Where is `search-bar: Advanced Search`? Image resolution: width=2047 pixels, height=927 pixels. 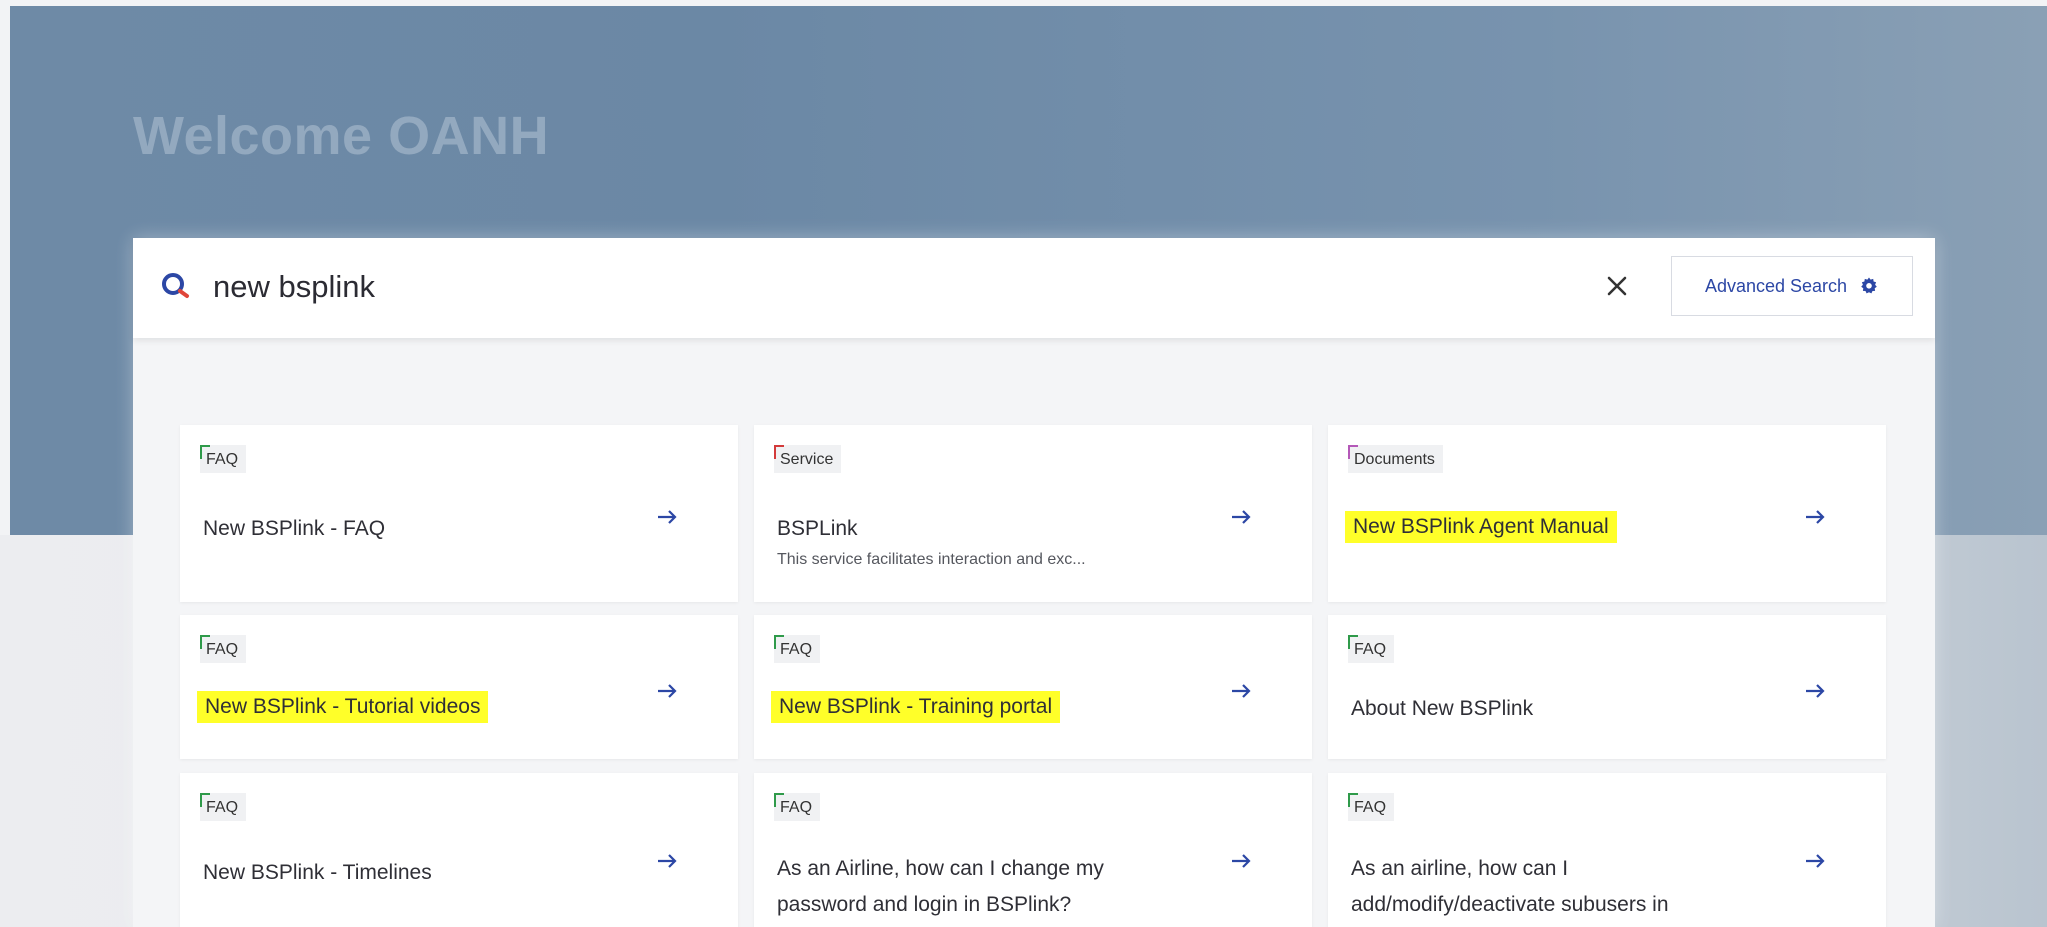 search-bar: Advanced Search is located at coordinates (1034, 288).